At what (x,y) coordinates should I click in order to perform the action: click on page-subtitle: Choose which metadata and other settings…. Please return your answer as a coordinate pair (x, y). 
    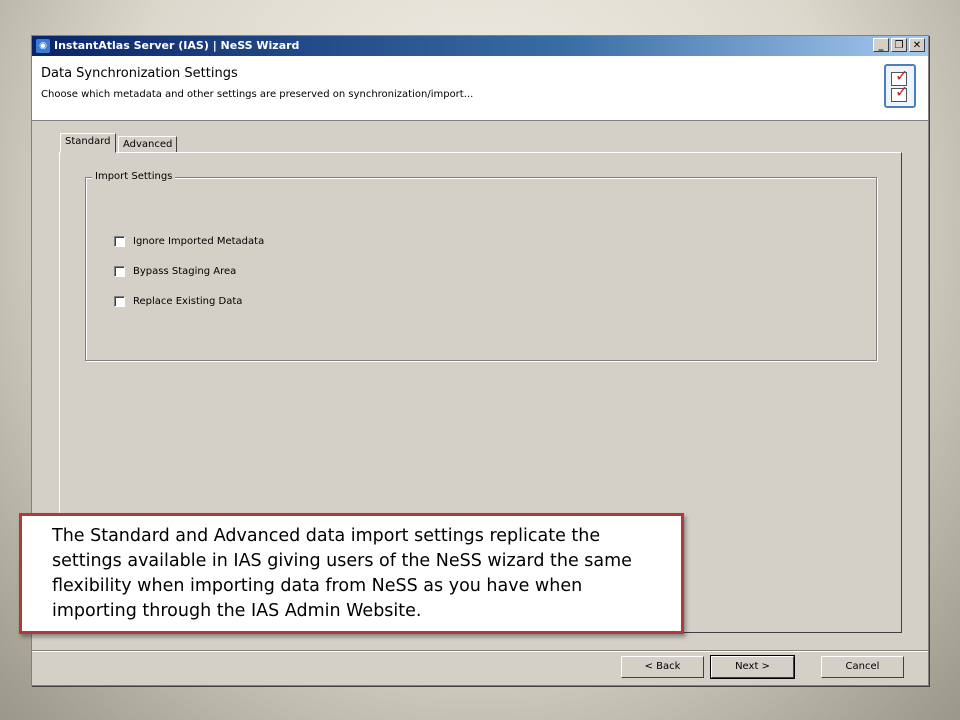
    Looking at the image, I should click on (257, 94).